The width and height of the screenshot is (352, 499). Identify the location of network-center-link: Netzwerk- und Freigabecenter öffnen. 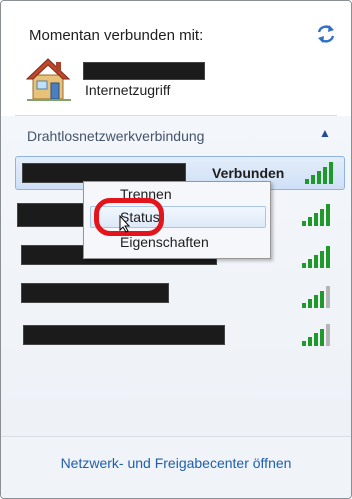
(176, 463).